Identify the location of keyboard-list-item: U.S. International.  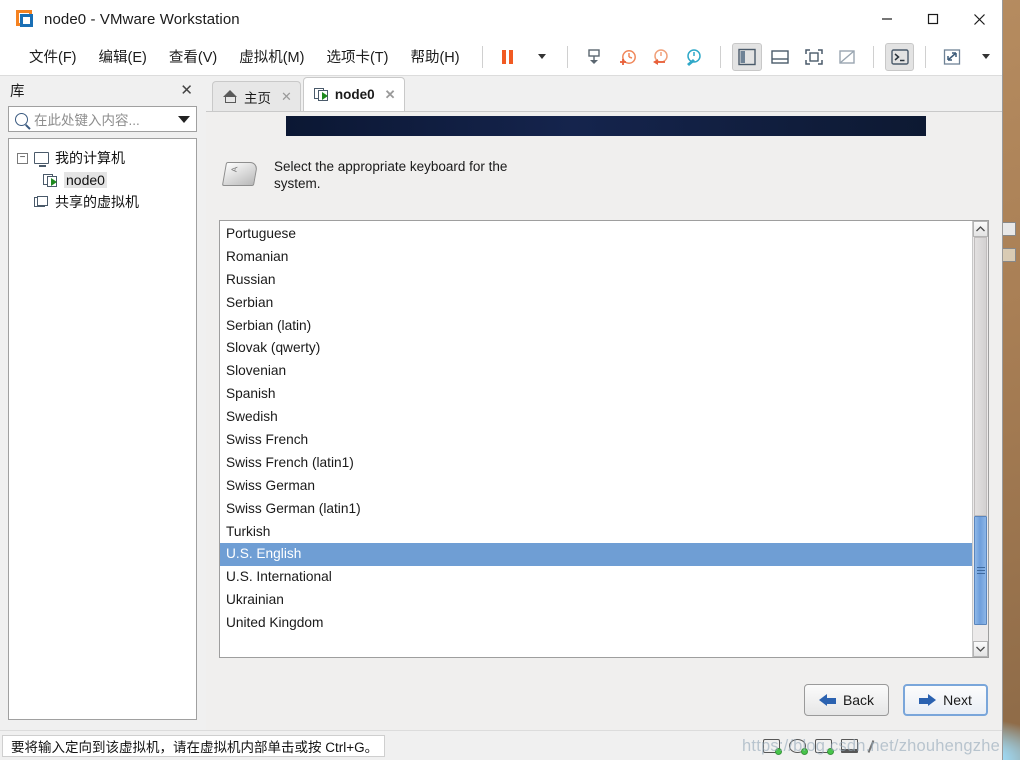
(596, 577).